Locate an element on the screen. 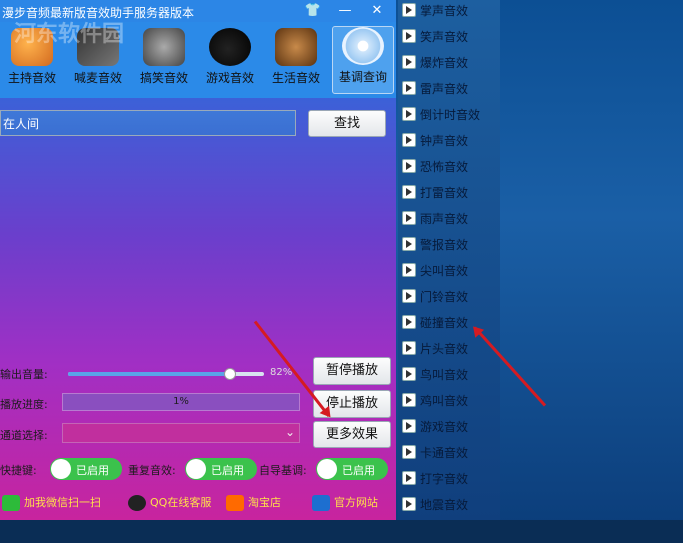  effect-label: 鸟叫音效 is located at coordinates (444, 375).